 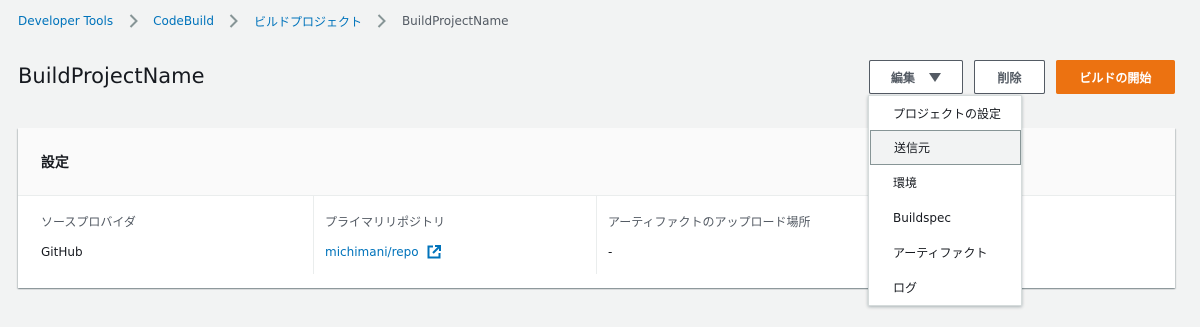 I want to click on artifact-upload-value: -, so click(x=610, y=252).